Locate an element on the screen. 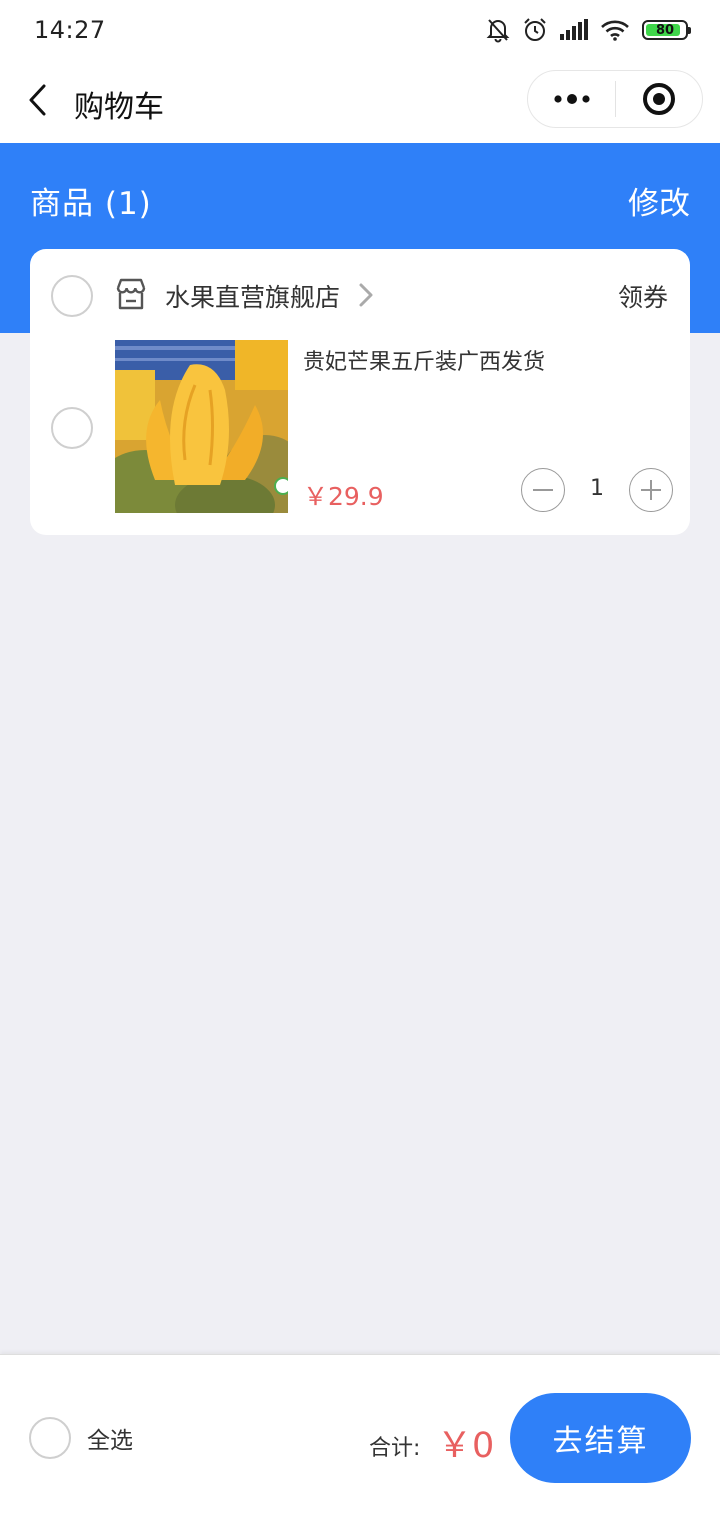 This screenshot has height=1520, width=720. checkout-button: 去结算 is located at coordinates (600, 1438).